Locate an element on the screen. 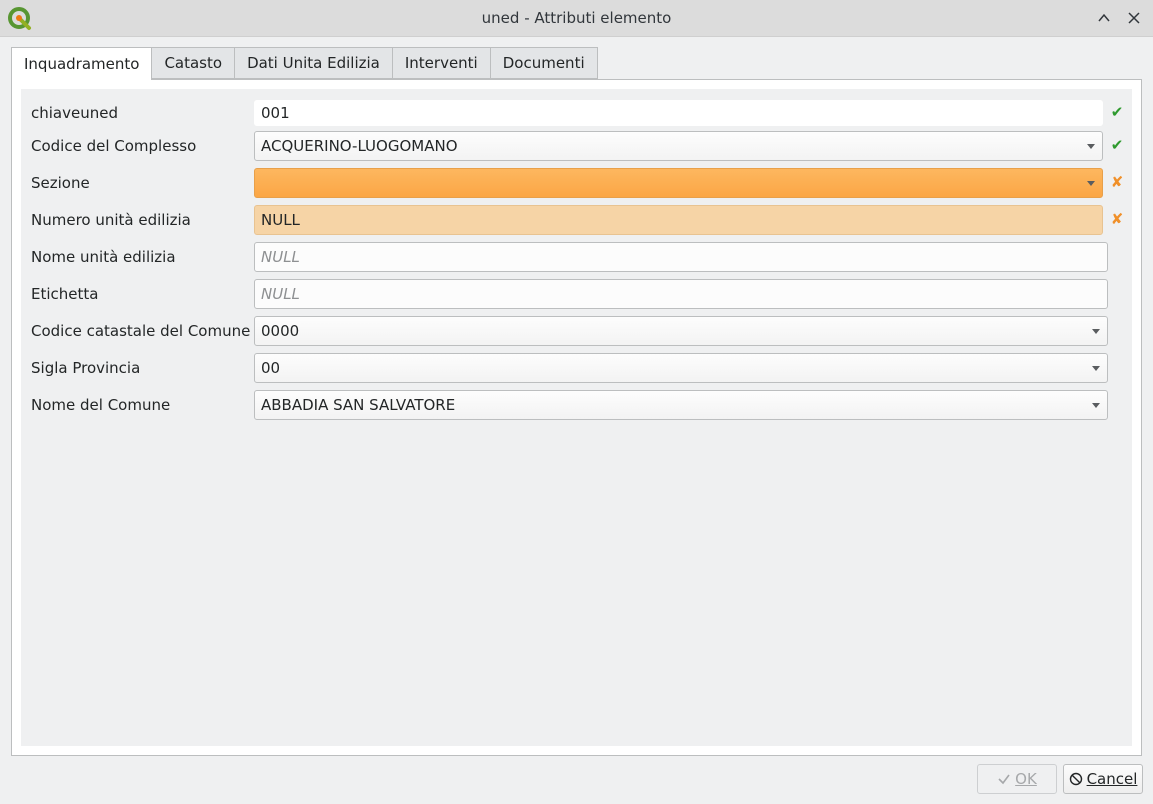 This screenshot has width=1153, height=804. nome-comune-combo: ABBADIA SAN SALVATORE is located at coordinates (681, 405).